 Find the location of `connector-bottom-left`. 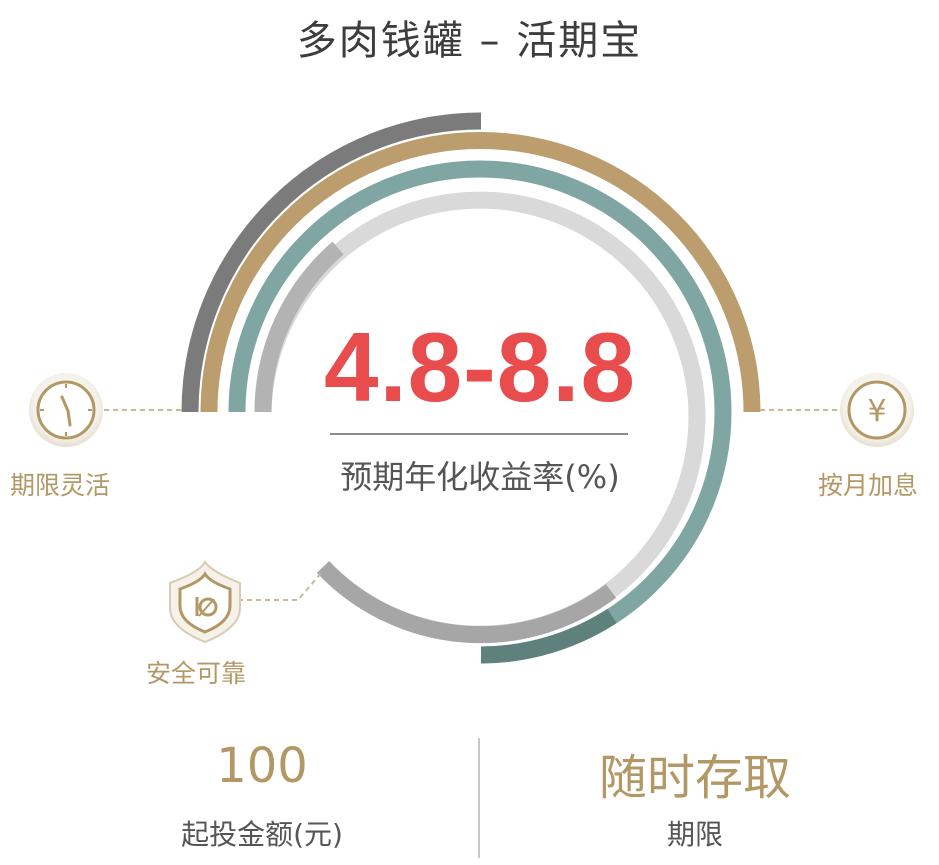

connector-bottom-left is located at coordinates (280, 586).